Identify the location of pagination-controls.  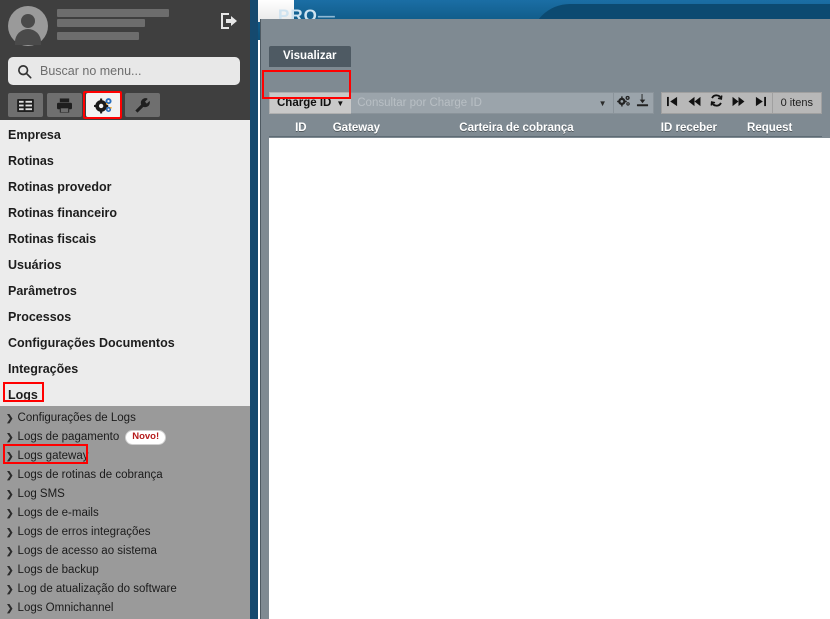
(716, 103).